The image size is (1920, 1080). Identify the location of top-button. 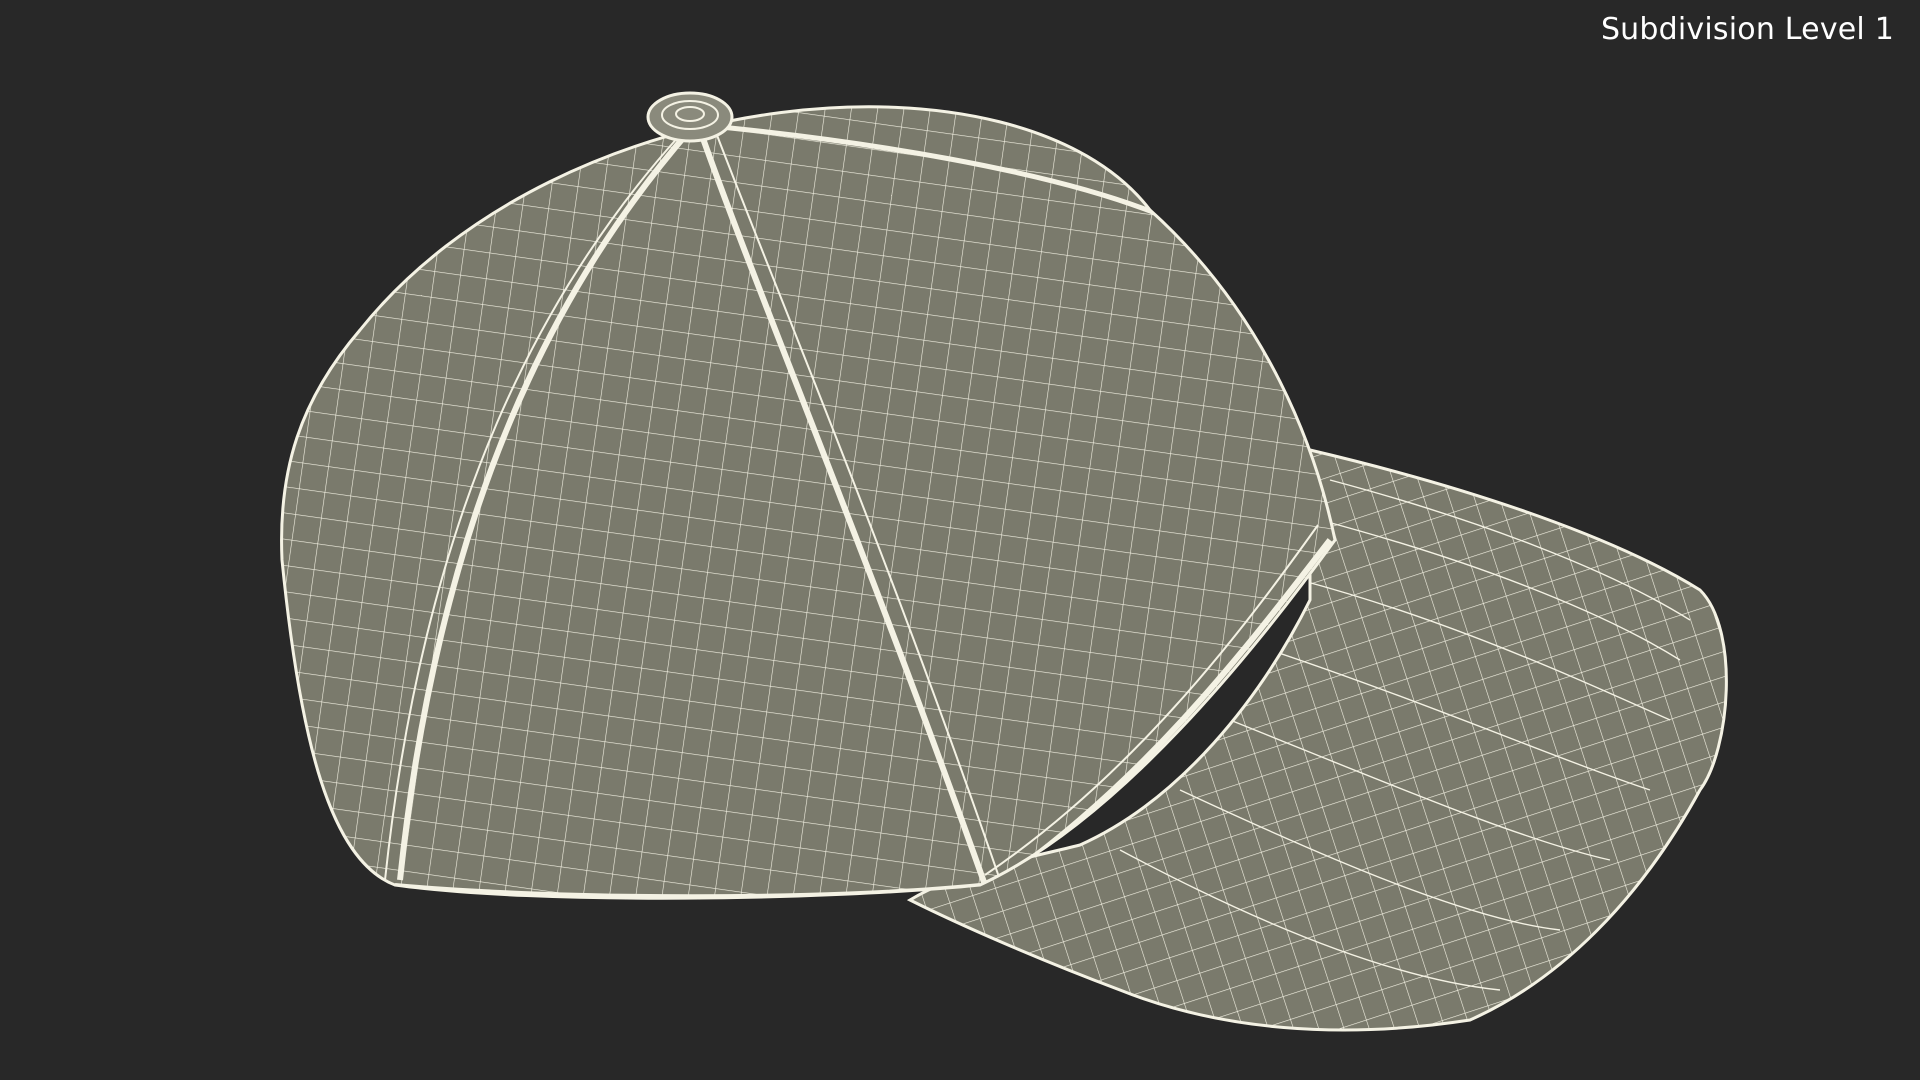
(690, 117).